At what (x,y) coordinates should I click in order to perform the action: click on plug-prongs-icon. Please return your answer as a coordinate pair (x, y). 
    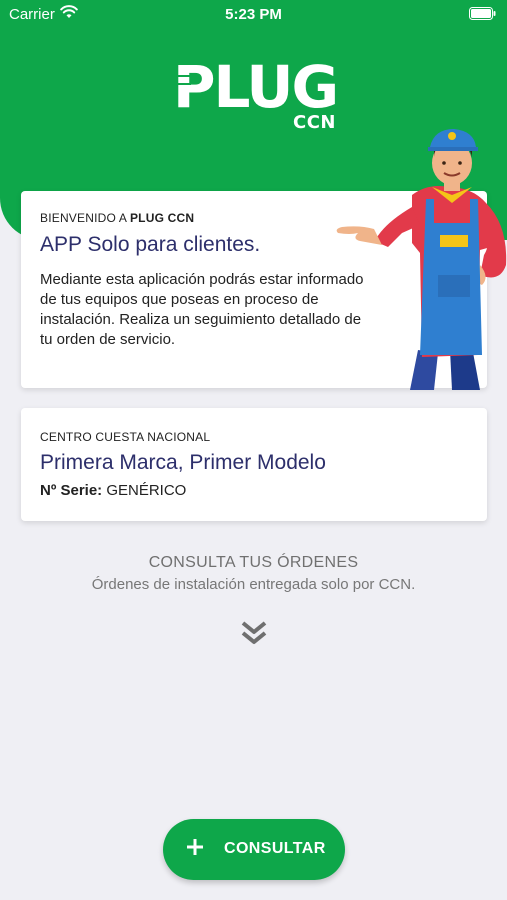
    Looking at the image, I should click on (184, 80).